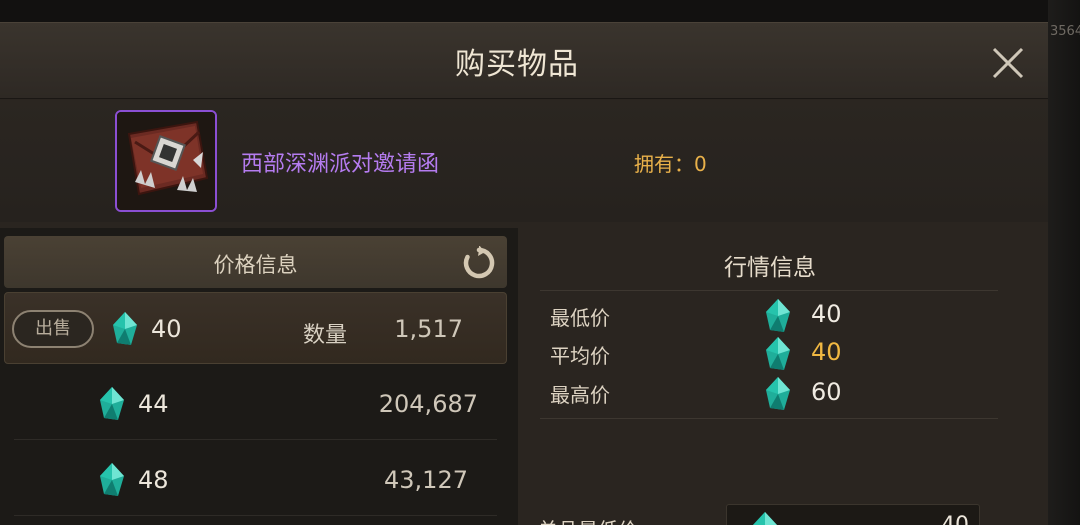  What do you see at coordinates (1064, 262) in the screenshot?
I see `background-right` at bounding box center [1064, 262].